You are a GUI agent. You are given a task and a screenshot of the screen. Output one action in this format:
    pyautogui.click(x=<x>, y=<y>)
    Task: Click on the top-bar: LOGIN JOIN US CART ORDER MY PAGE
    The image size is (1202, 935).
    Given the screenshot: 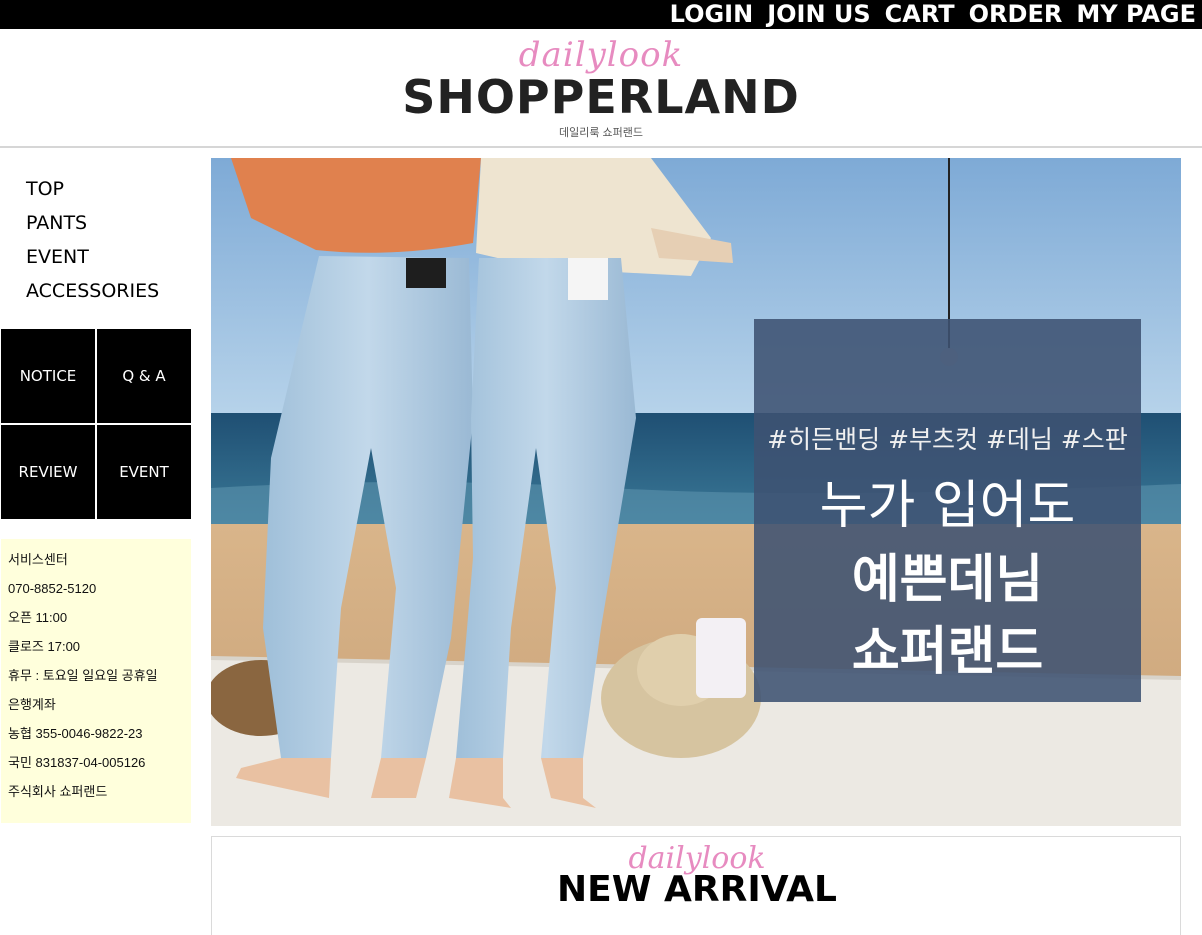 What is the action you would take?
    pyautogui.click(x=601, y=14)
    